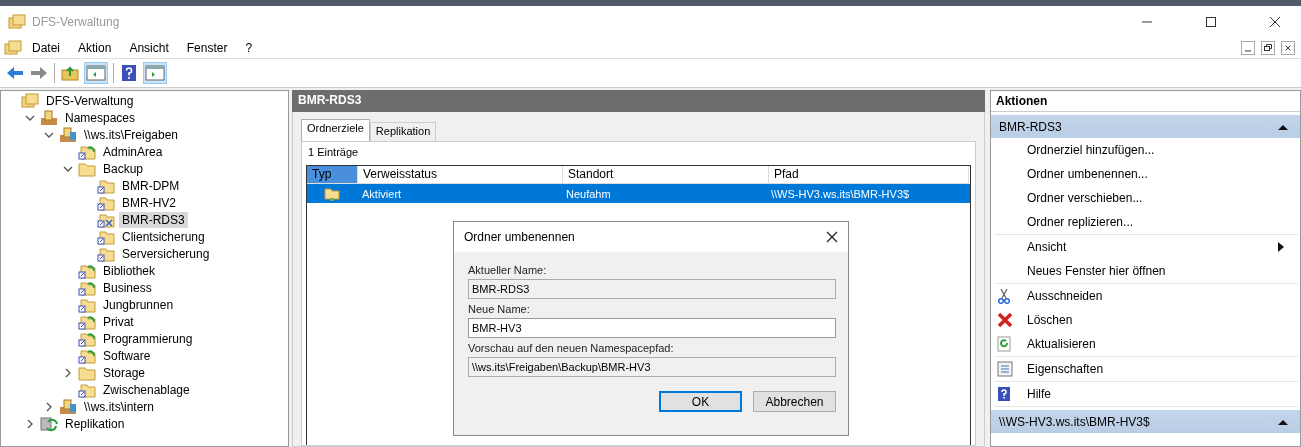 This screenshot has width=1301, height=447. I want to click on tree-item: BMR-RDS3, so click(153, 219).